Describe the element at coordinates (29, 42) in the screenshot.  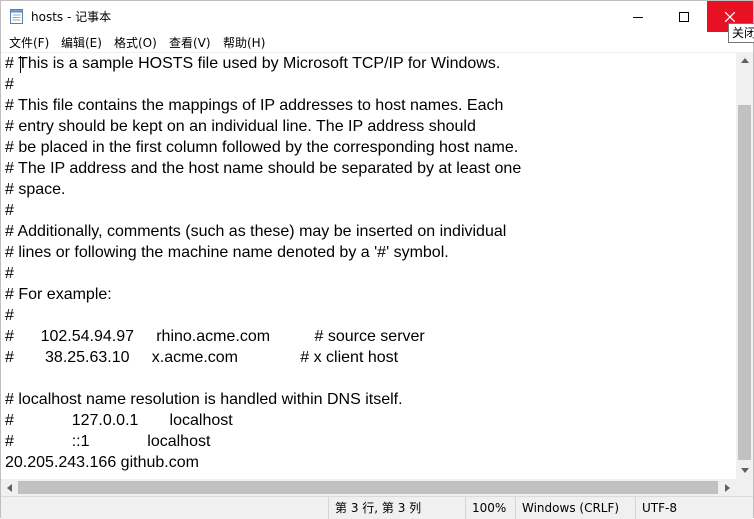
I see `menu-file: 文件(F)` at that location.